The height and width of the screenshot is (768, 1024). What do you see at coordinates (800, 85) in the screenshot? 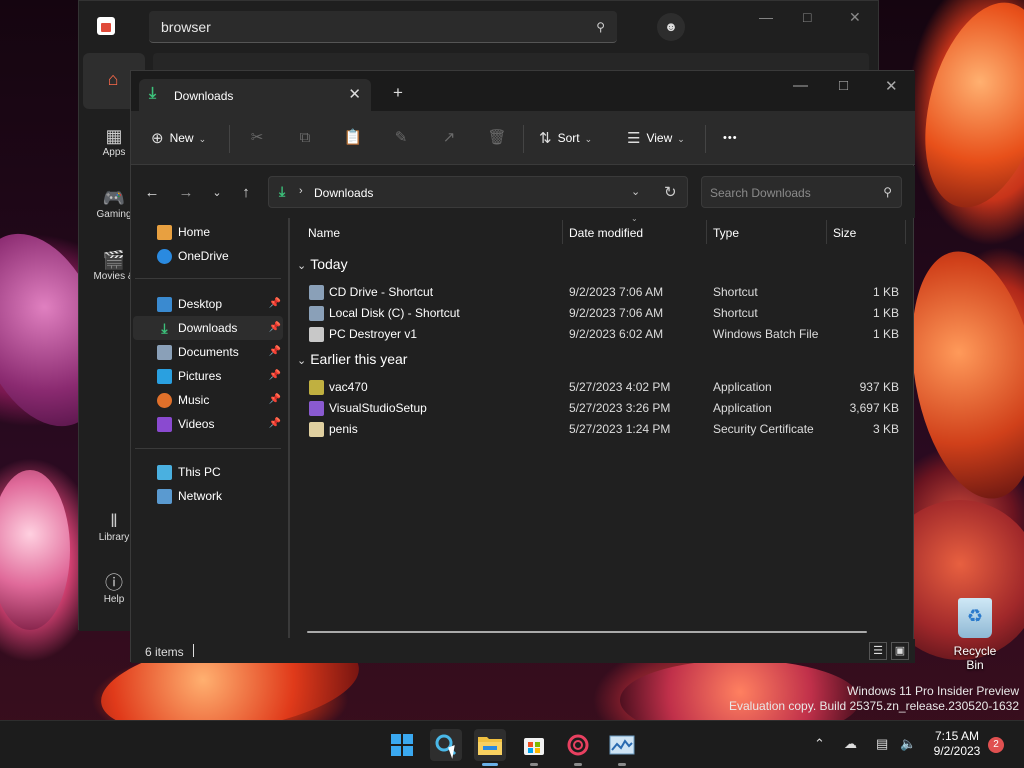
I see `minimize-button: —` at bounding box center [800, 85].